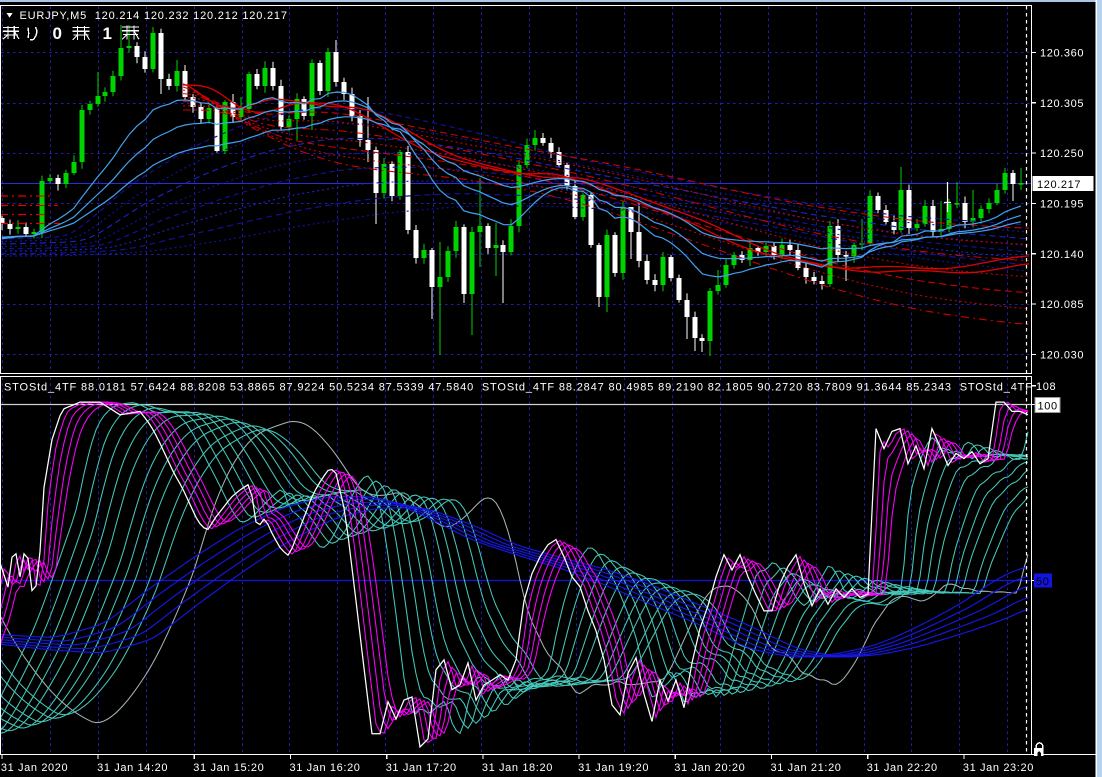 This screenshot has height=777, width=1102. What do you see at coordinates (34, 768) in the screenshot?
I see `svg-text: 31 Jan 2020` at bounding box center [34, 768].